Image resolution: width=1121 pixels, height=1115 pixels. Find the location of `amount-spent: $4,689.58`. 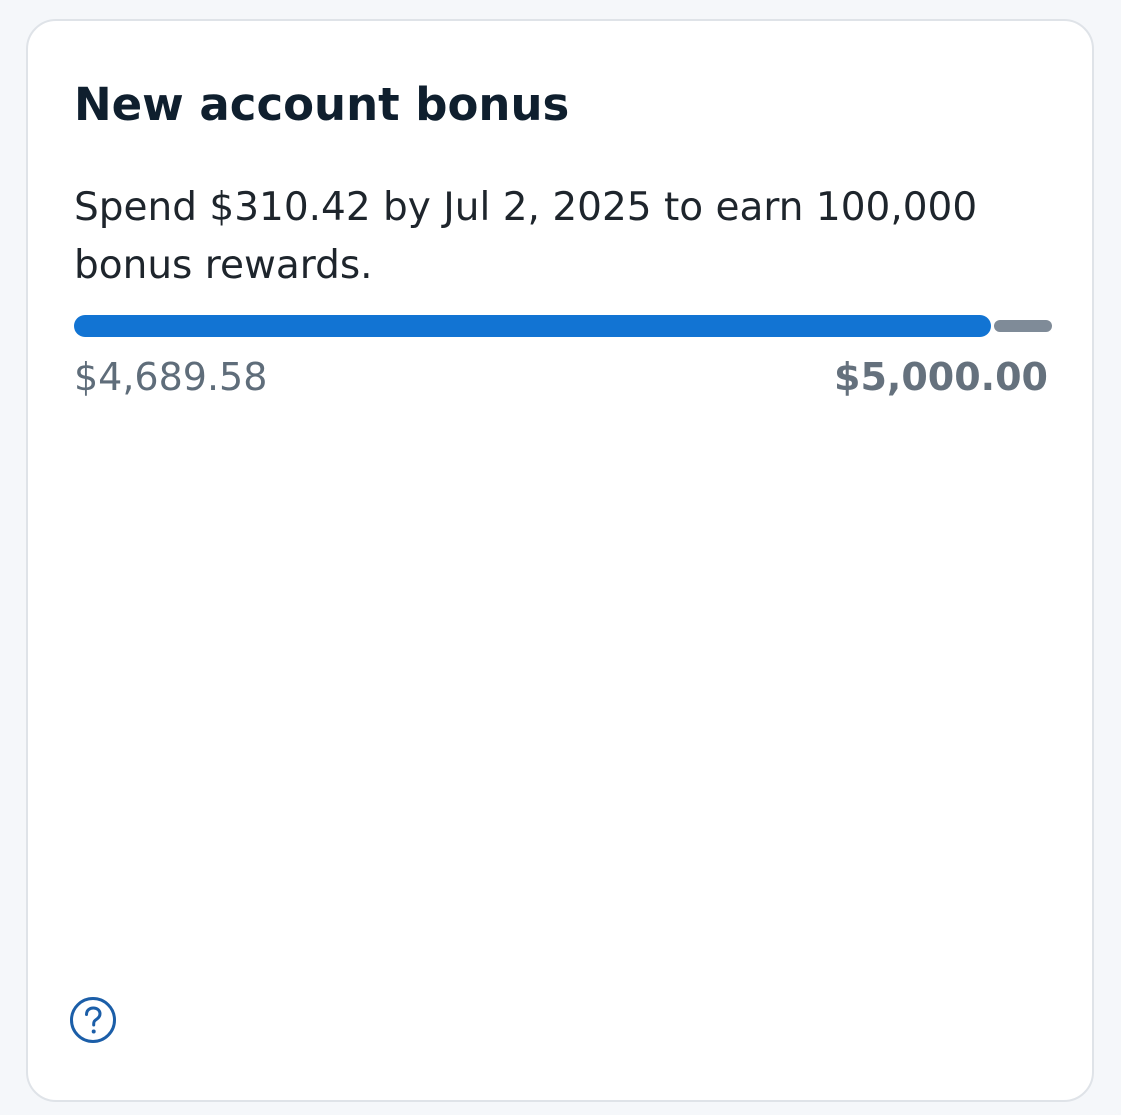

amount-spent: $4,689.58 is located at coordinates (171, 377).